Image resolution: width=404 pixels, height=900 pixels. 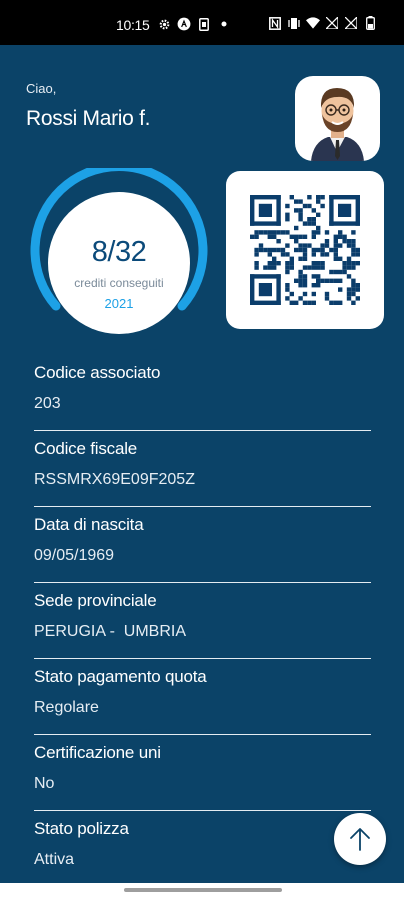 What do you see at coordinates (88, 118) in the screenshot?
I see `user-name: Rossi Mario f.` at bounding box center [88, 118].